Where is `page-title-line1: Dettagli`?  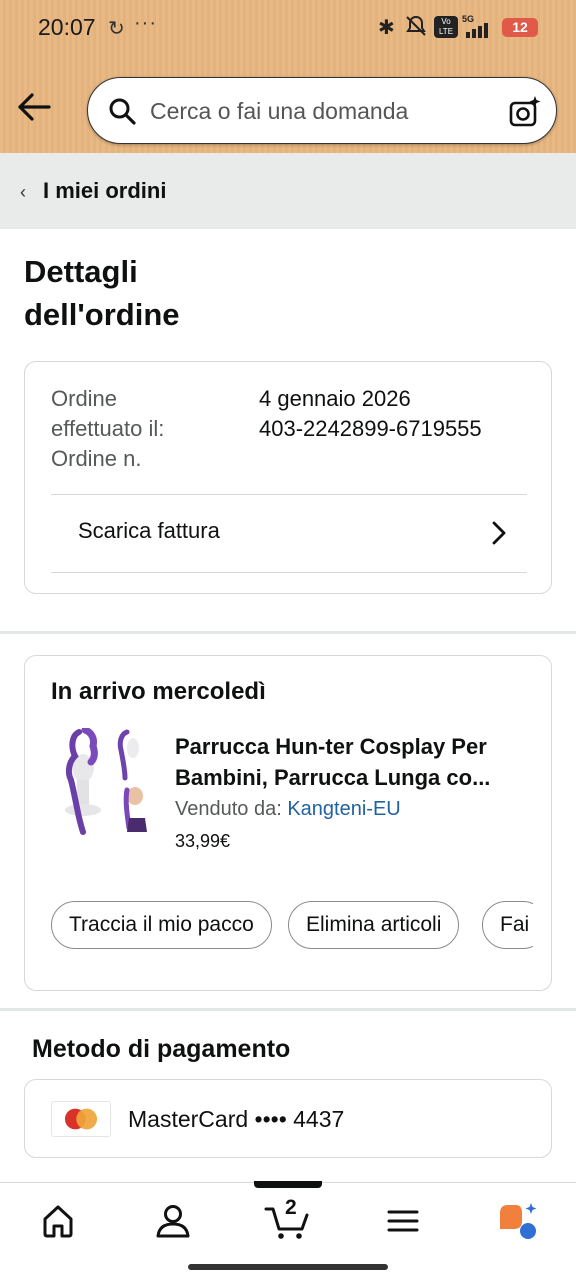 page-title-line1: Dettagli is located at coordinates (81, 271).